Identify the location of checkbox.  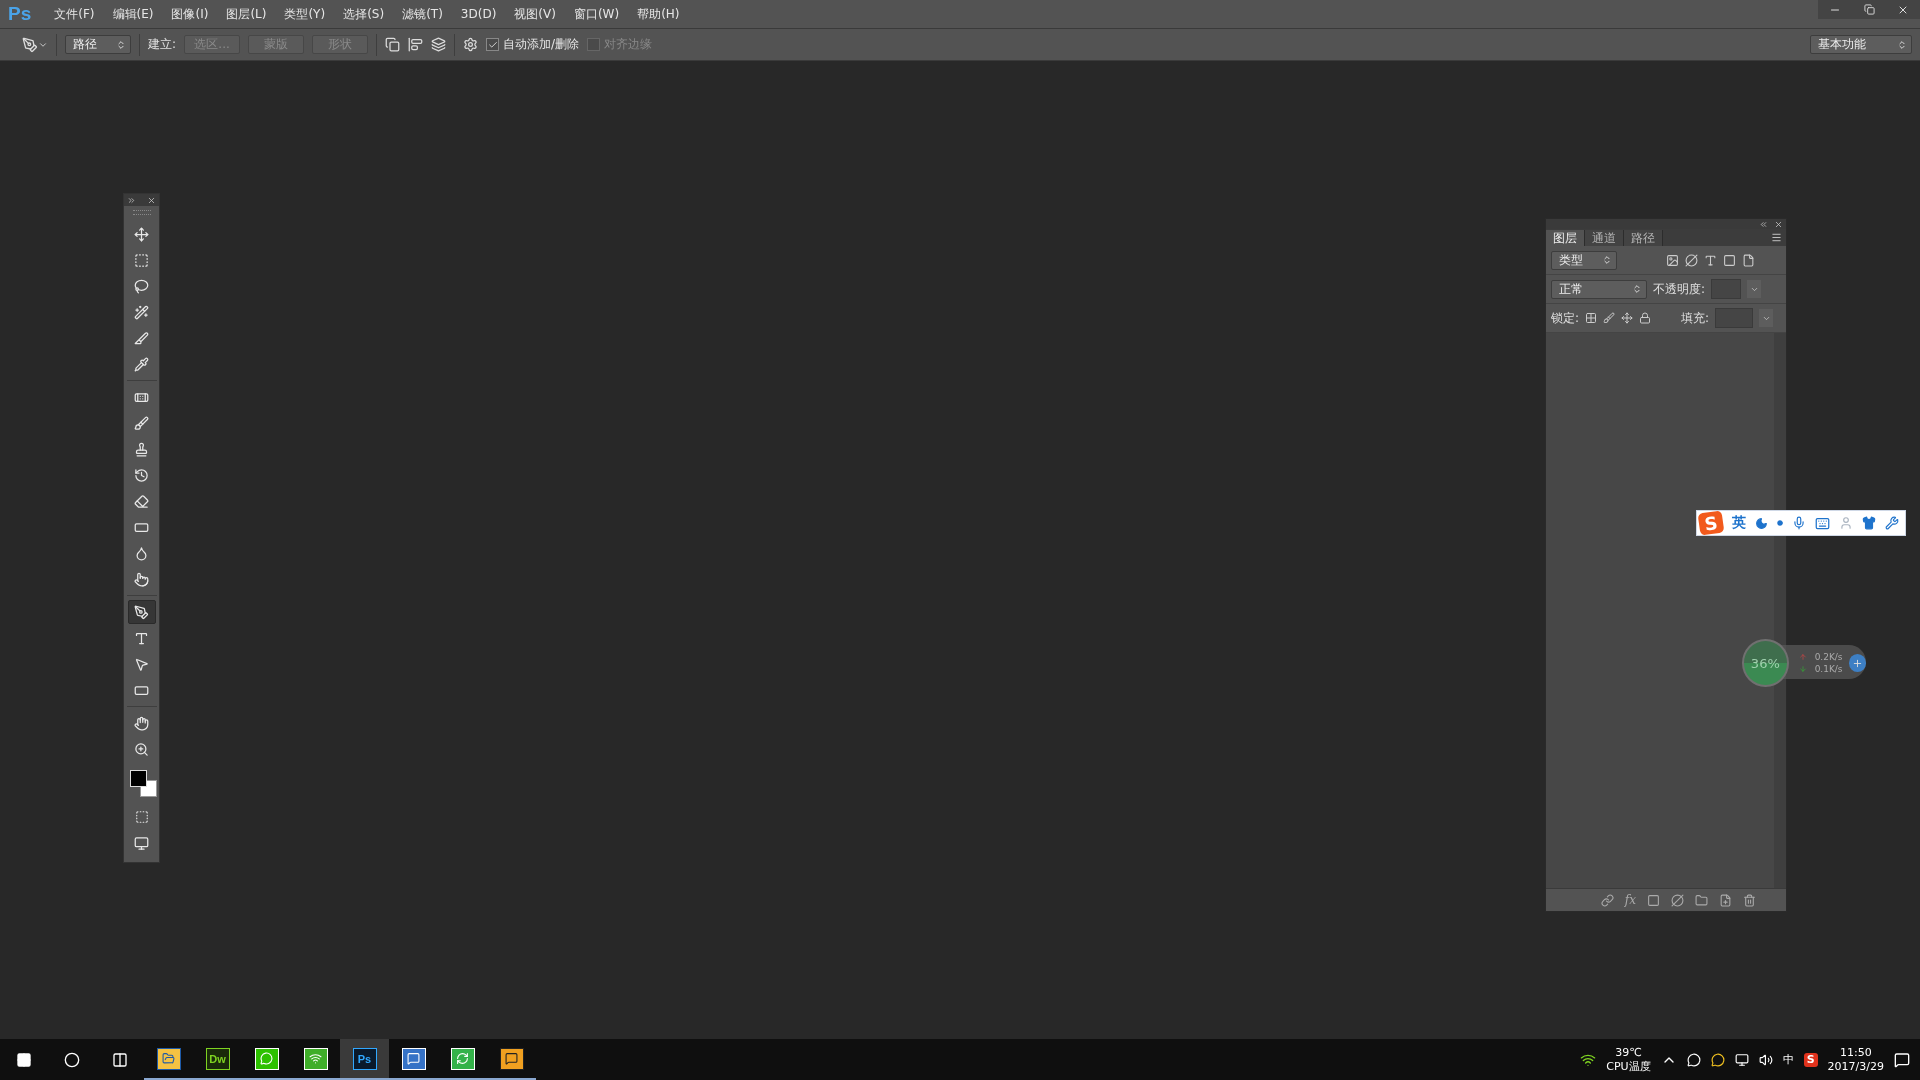
(493, 44).